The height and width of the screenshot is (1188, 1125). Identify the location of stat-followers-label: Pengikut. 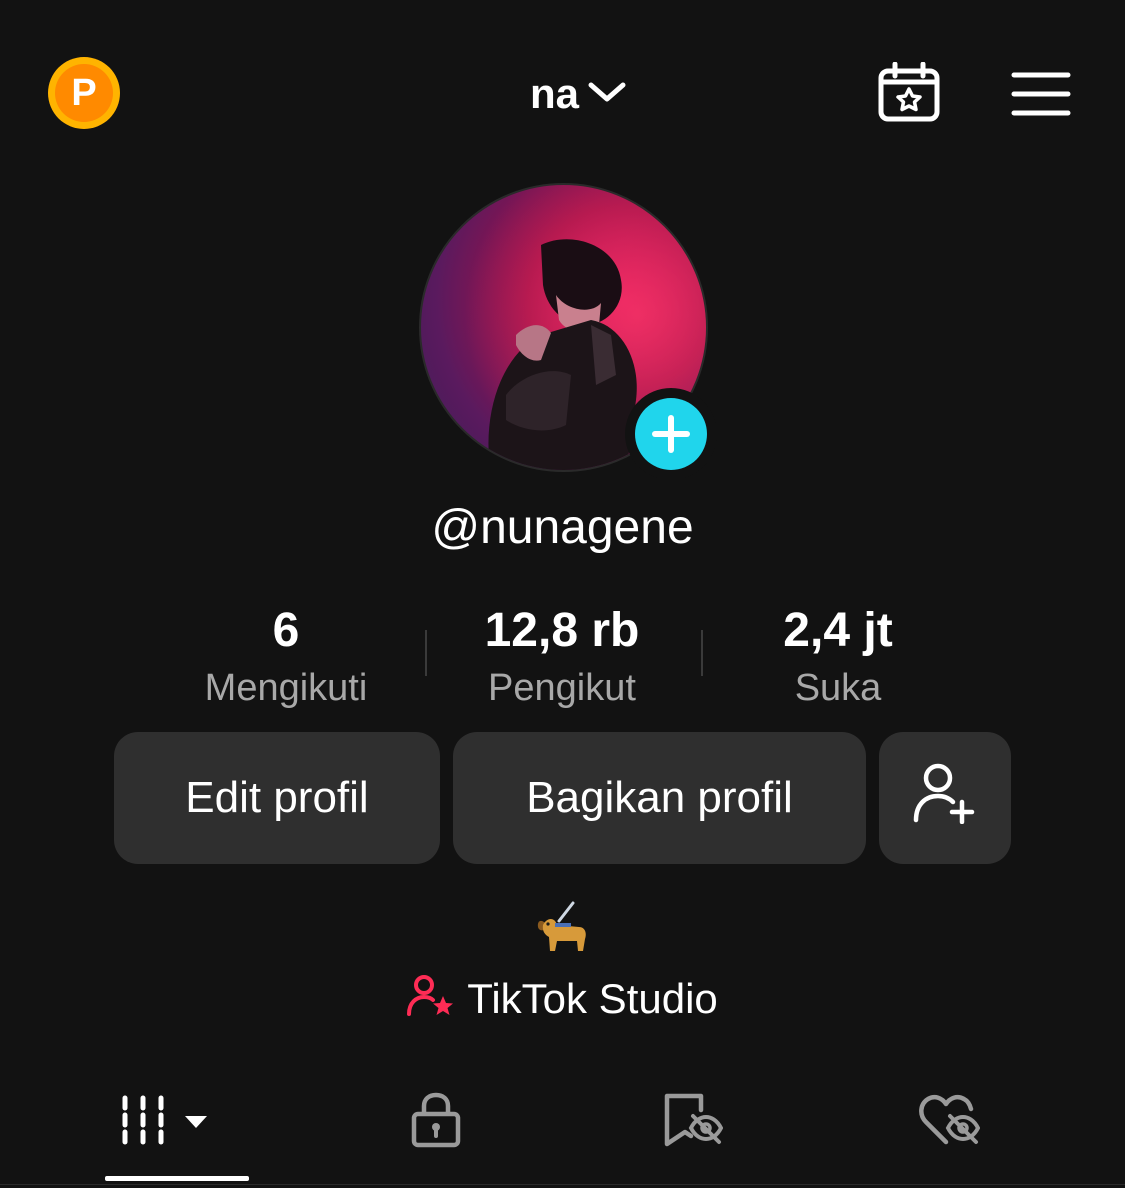
(562, 688).